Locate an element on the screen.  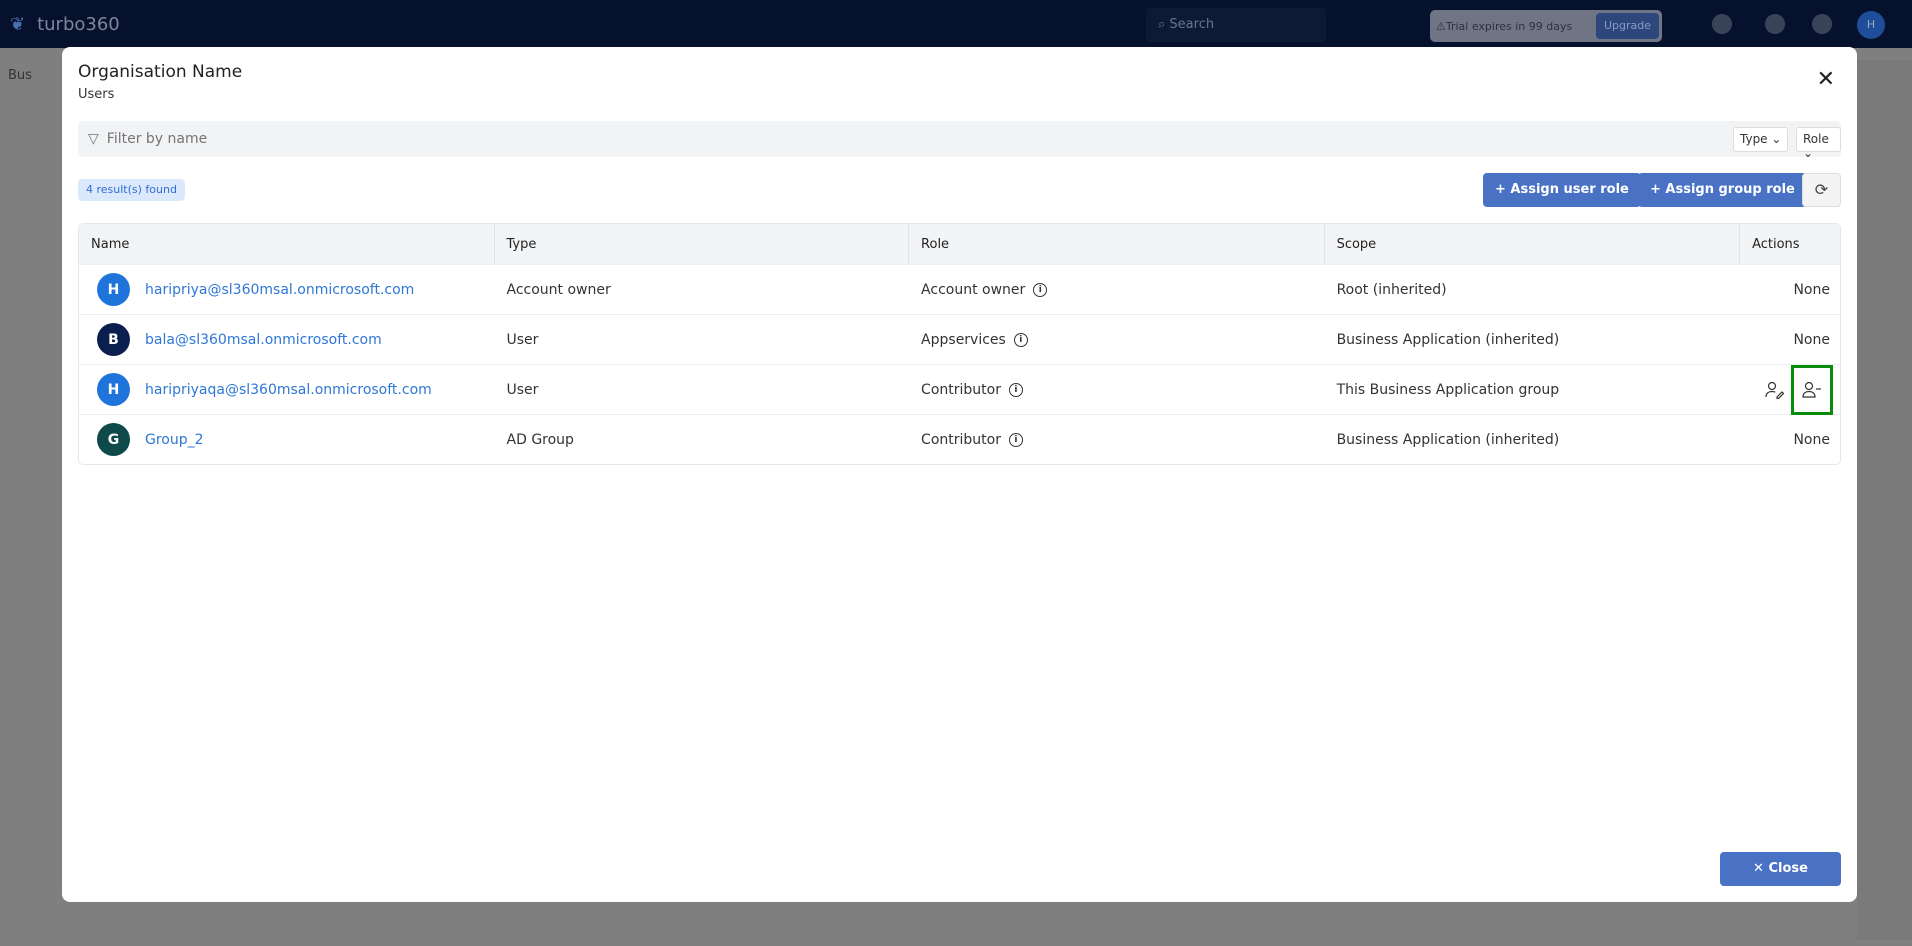
edit-user-icon is located at coordinates (1775, 390).